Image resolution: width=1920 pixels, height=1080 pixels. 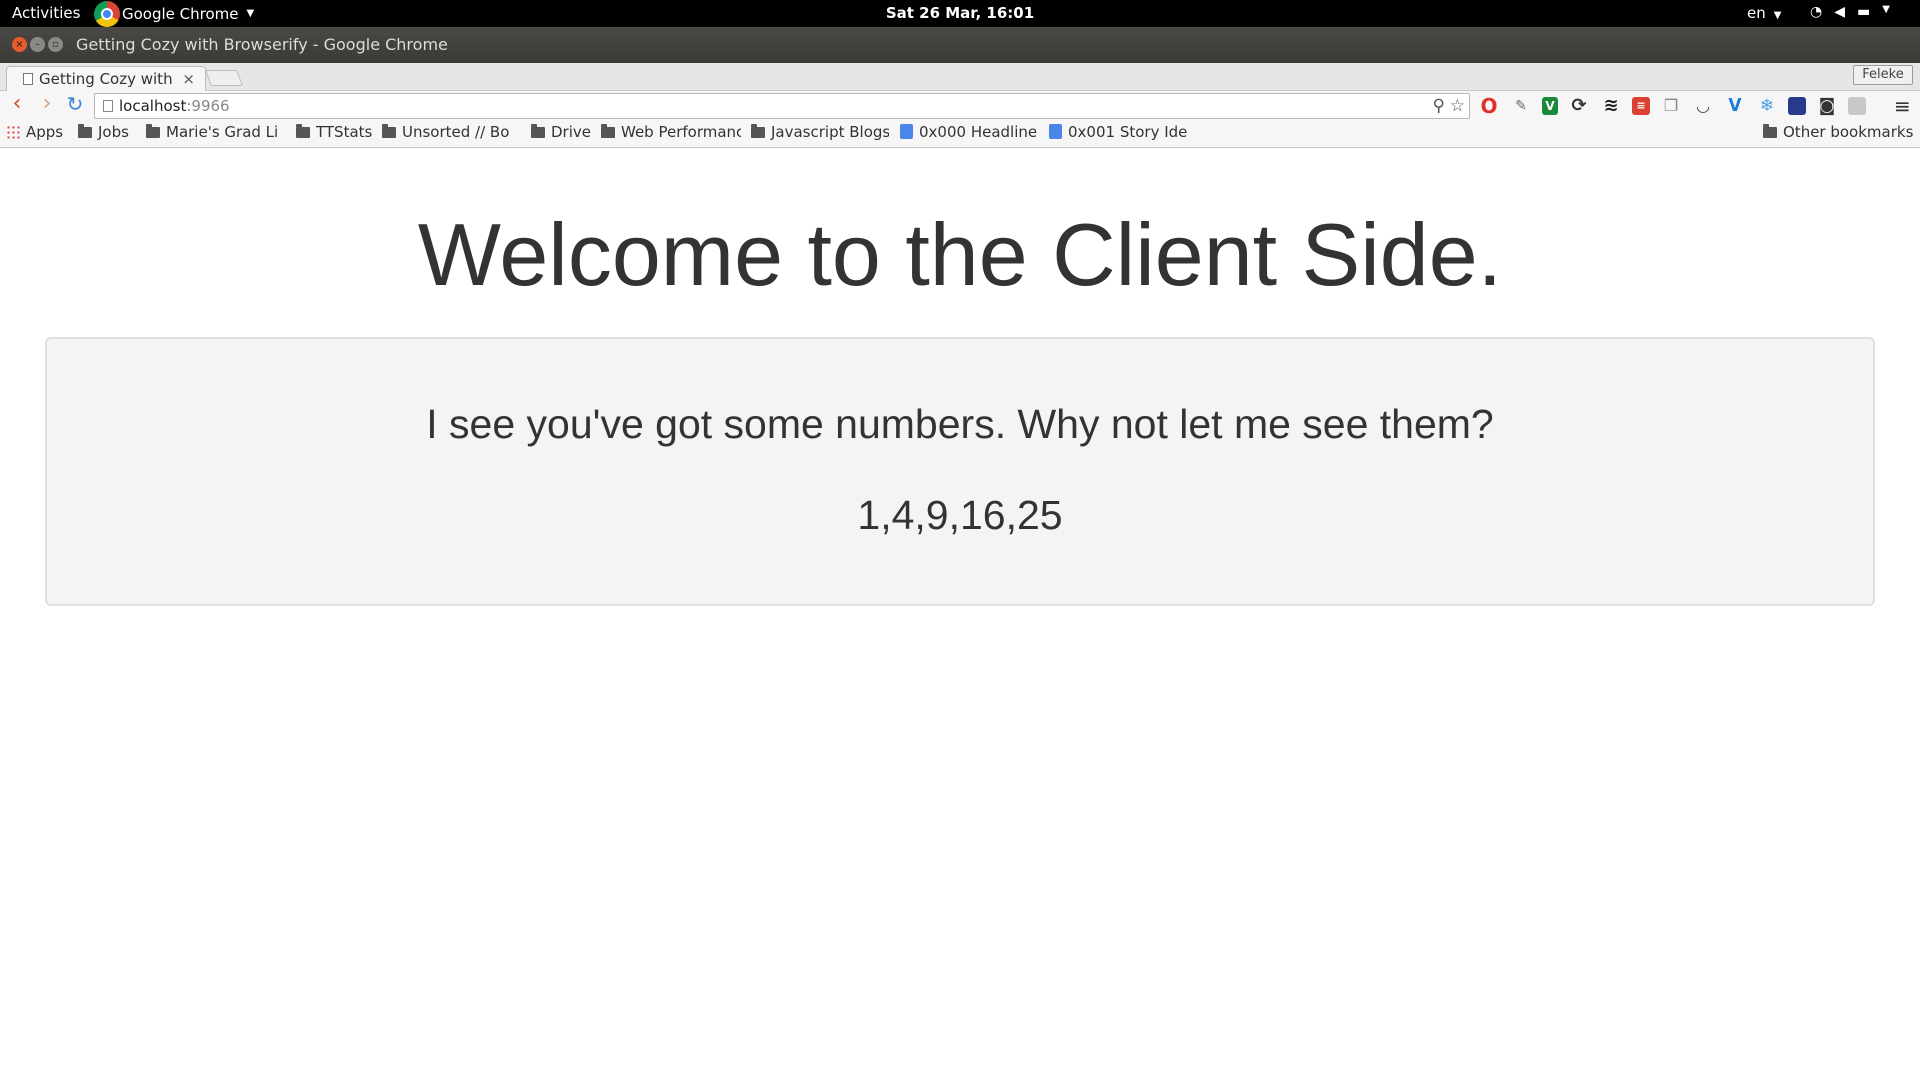 What do you see at coordinates (1864, 12) in the screenshot?
I see `battery-icon: ▬` at bounding box center [1864, 12].